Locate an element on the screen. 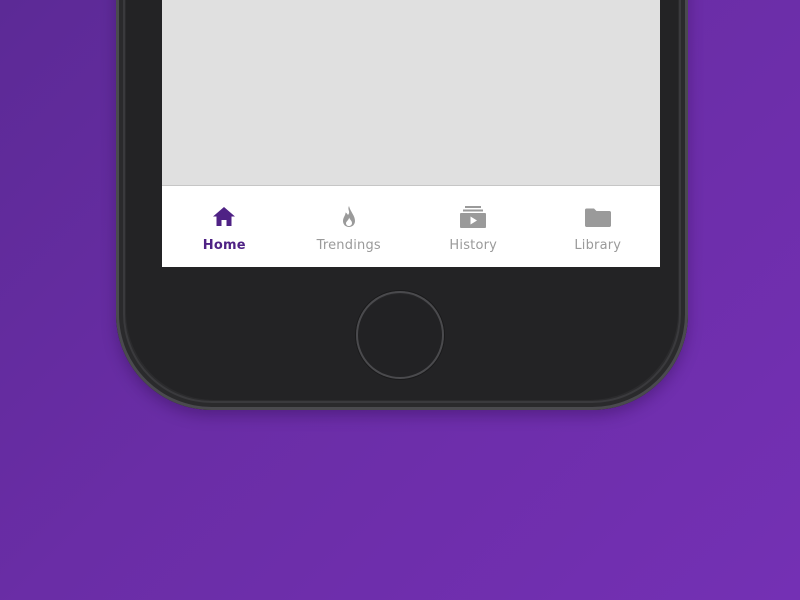  tab-home: Home is located at coordinates (224, 226).